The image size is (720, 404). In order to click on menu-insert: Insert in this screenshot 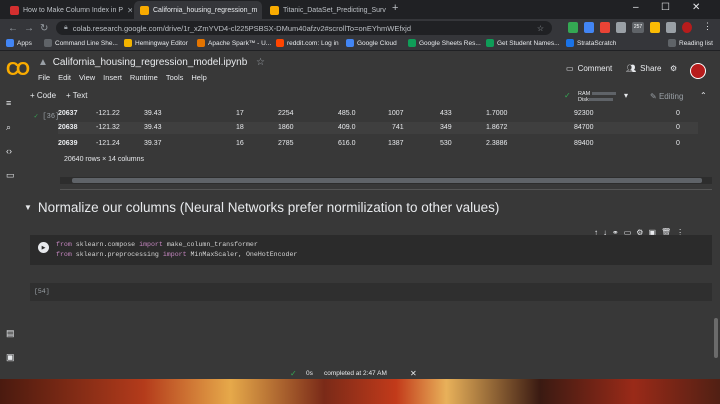, I will do `click(112, 77)`.